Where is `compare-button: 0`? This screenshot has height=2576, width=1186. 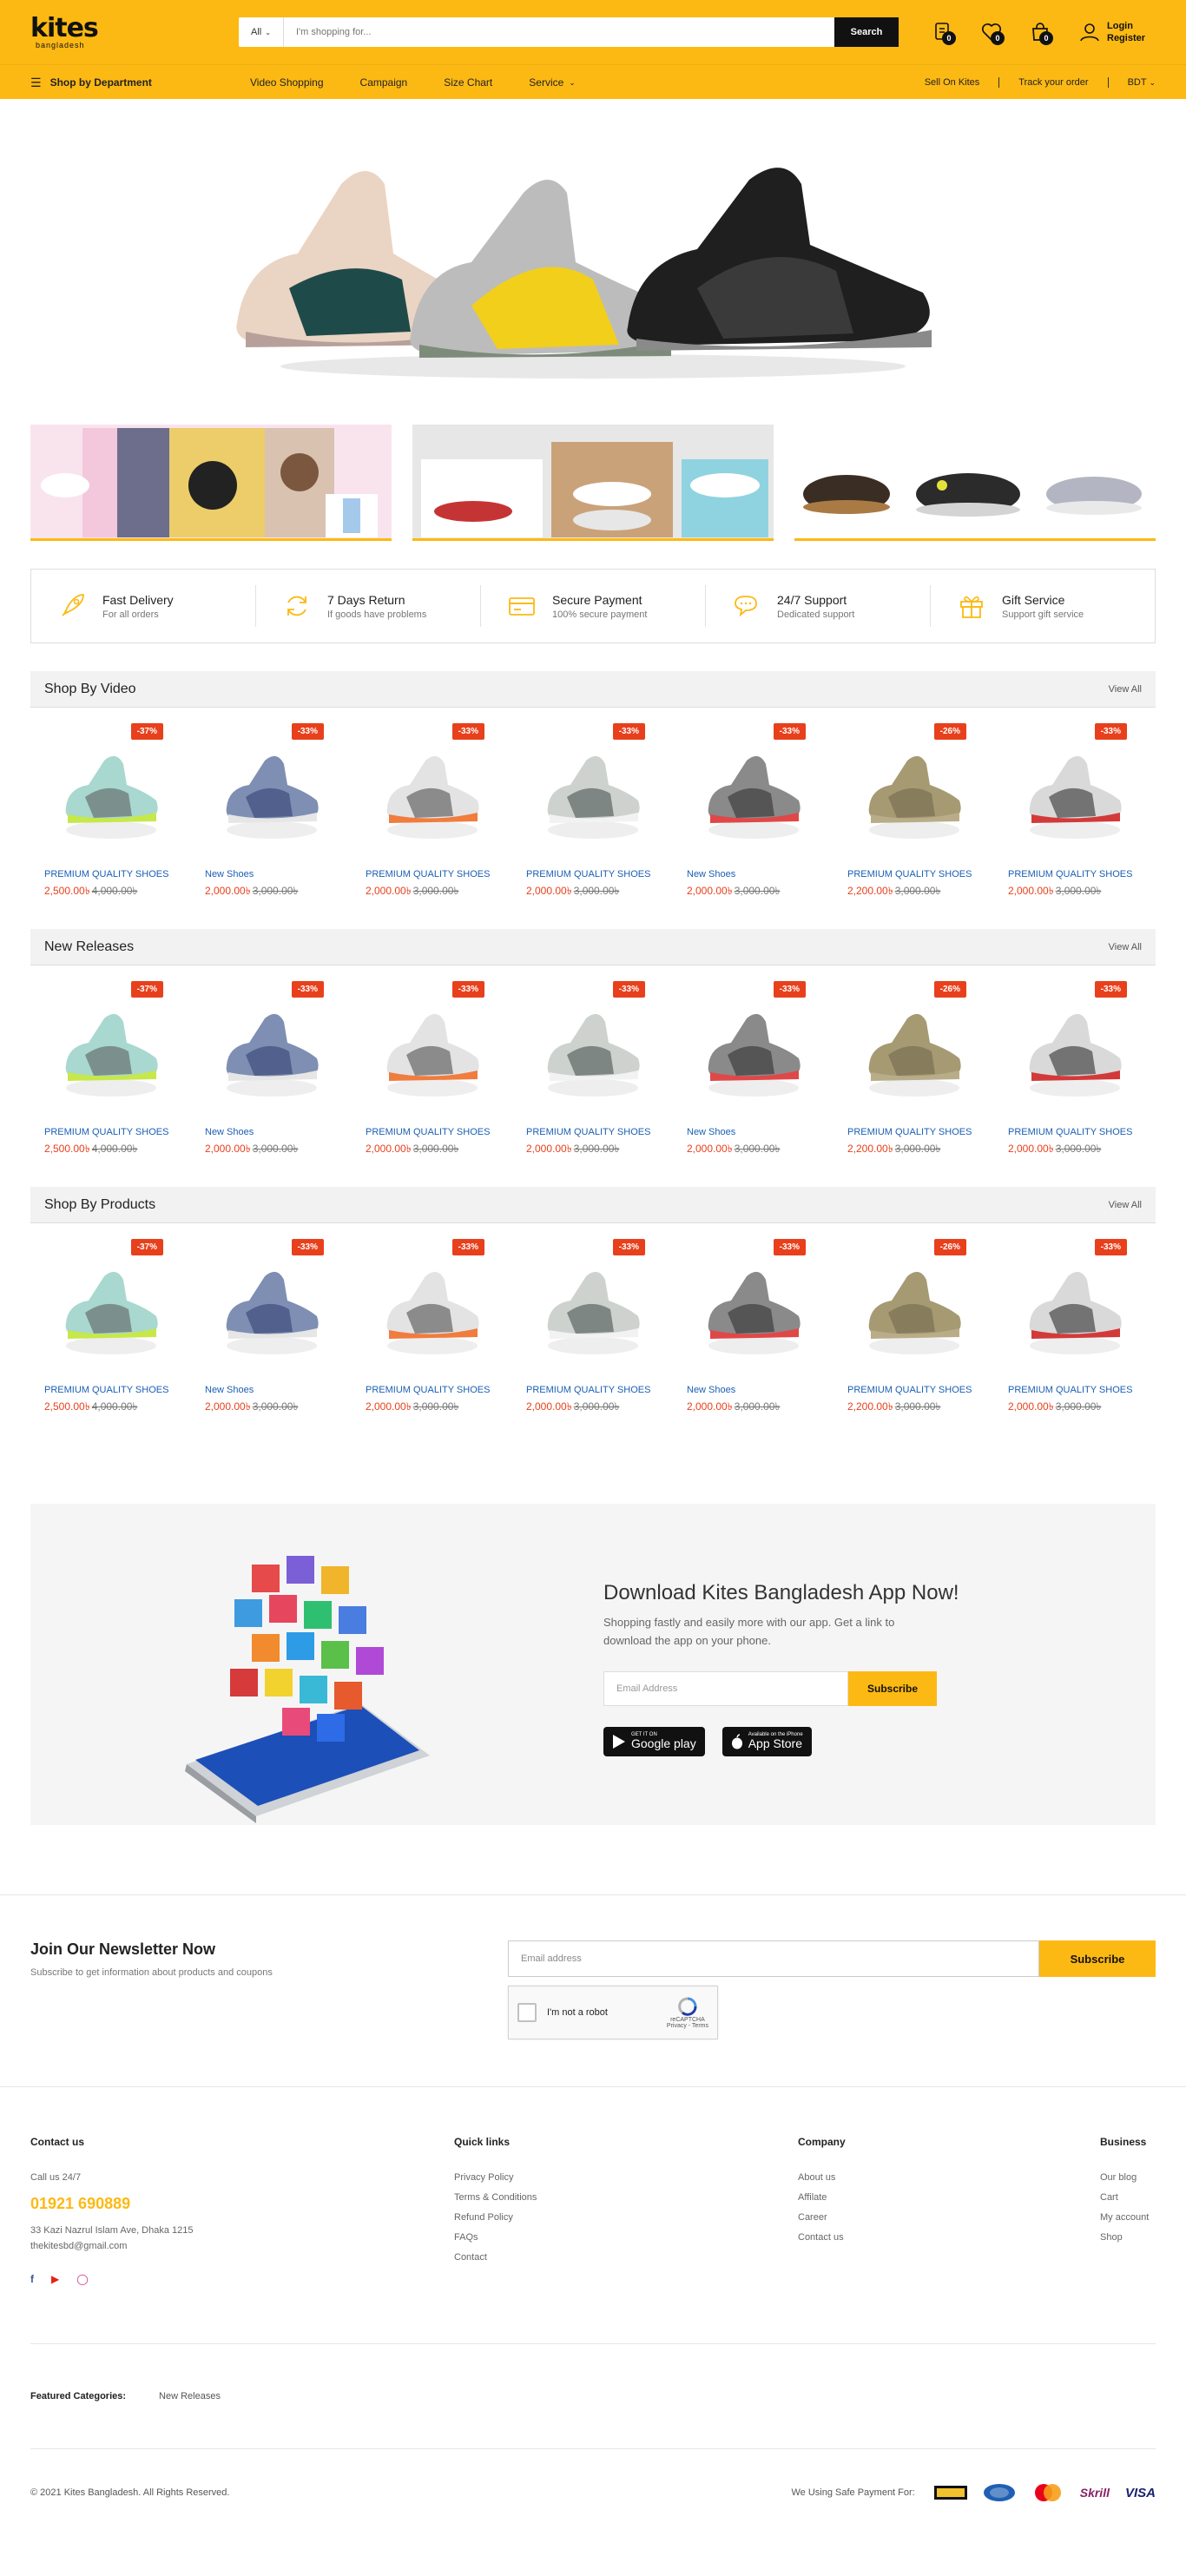
compare-button: 0 is located at coordinates (943, 32).